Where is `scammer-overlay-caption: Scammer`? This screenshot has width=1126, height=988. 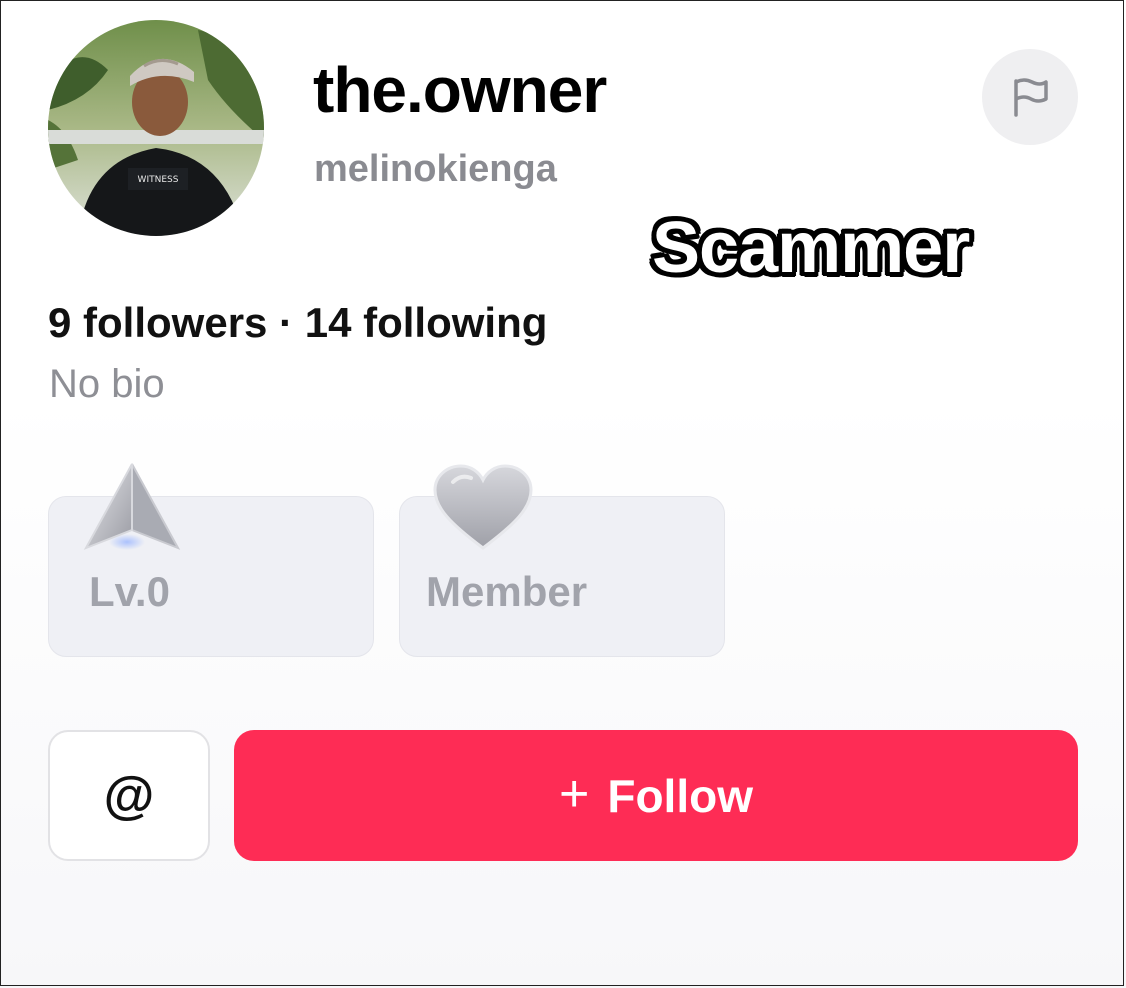
scammer-overlay-caption: Scammer is located at coordinates (811, 248).